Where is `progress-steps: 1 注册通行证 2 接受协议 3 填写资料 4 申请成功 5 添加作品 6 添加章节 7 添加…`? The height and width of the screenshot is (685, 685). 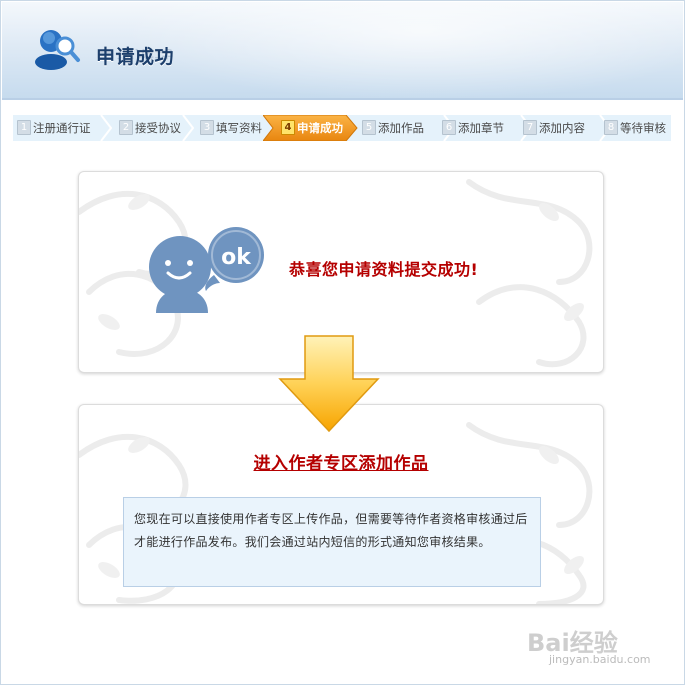 progress-steps: 1 注册通行证 2 接受协议 3 填写资料 4 申请成功 5 添加作品 6 添加章节 7 添加… is located at coordinates (342, 128).